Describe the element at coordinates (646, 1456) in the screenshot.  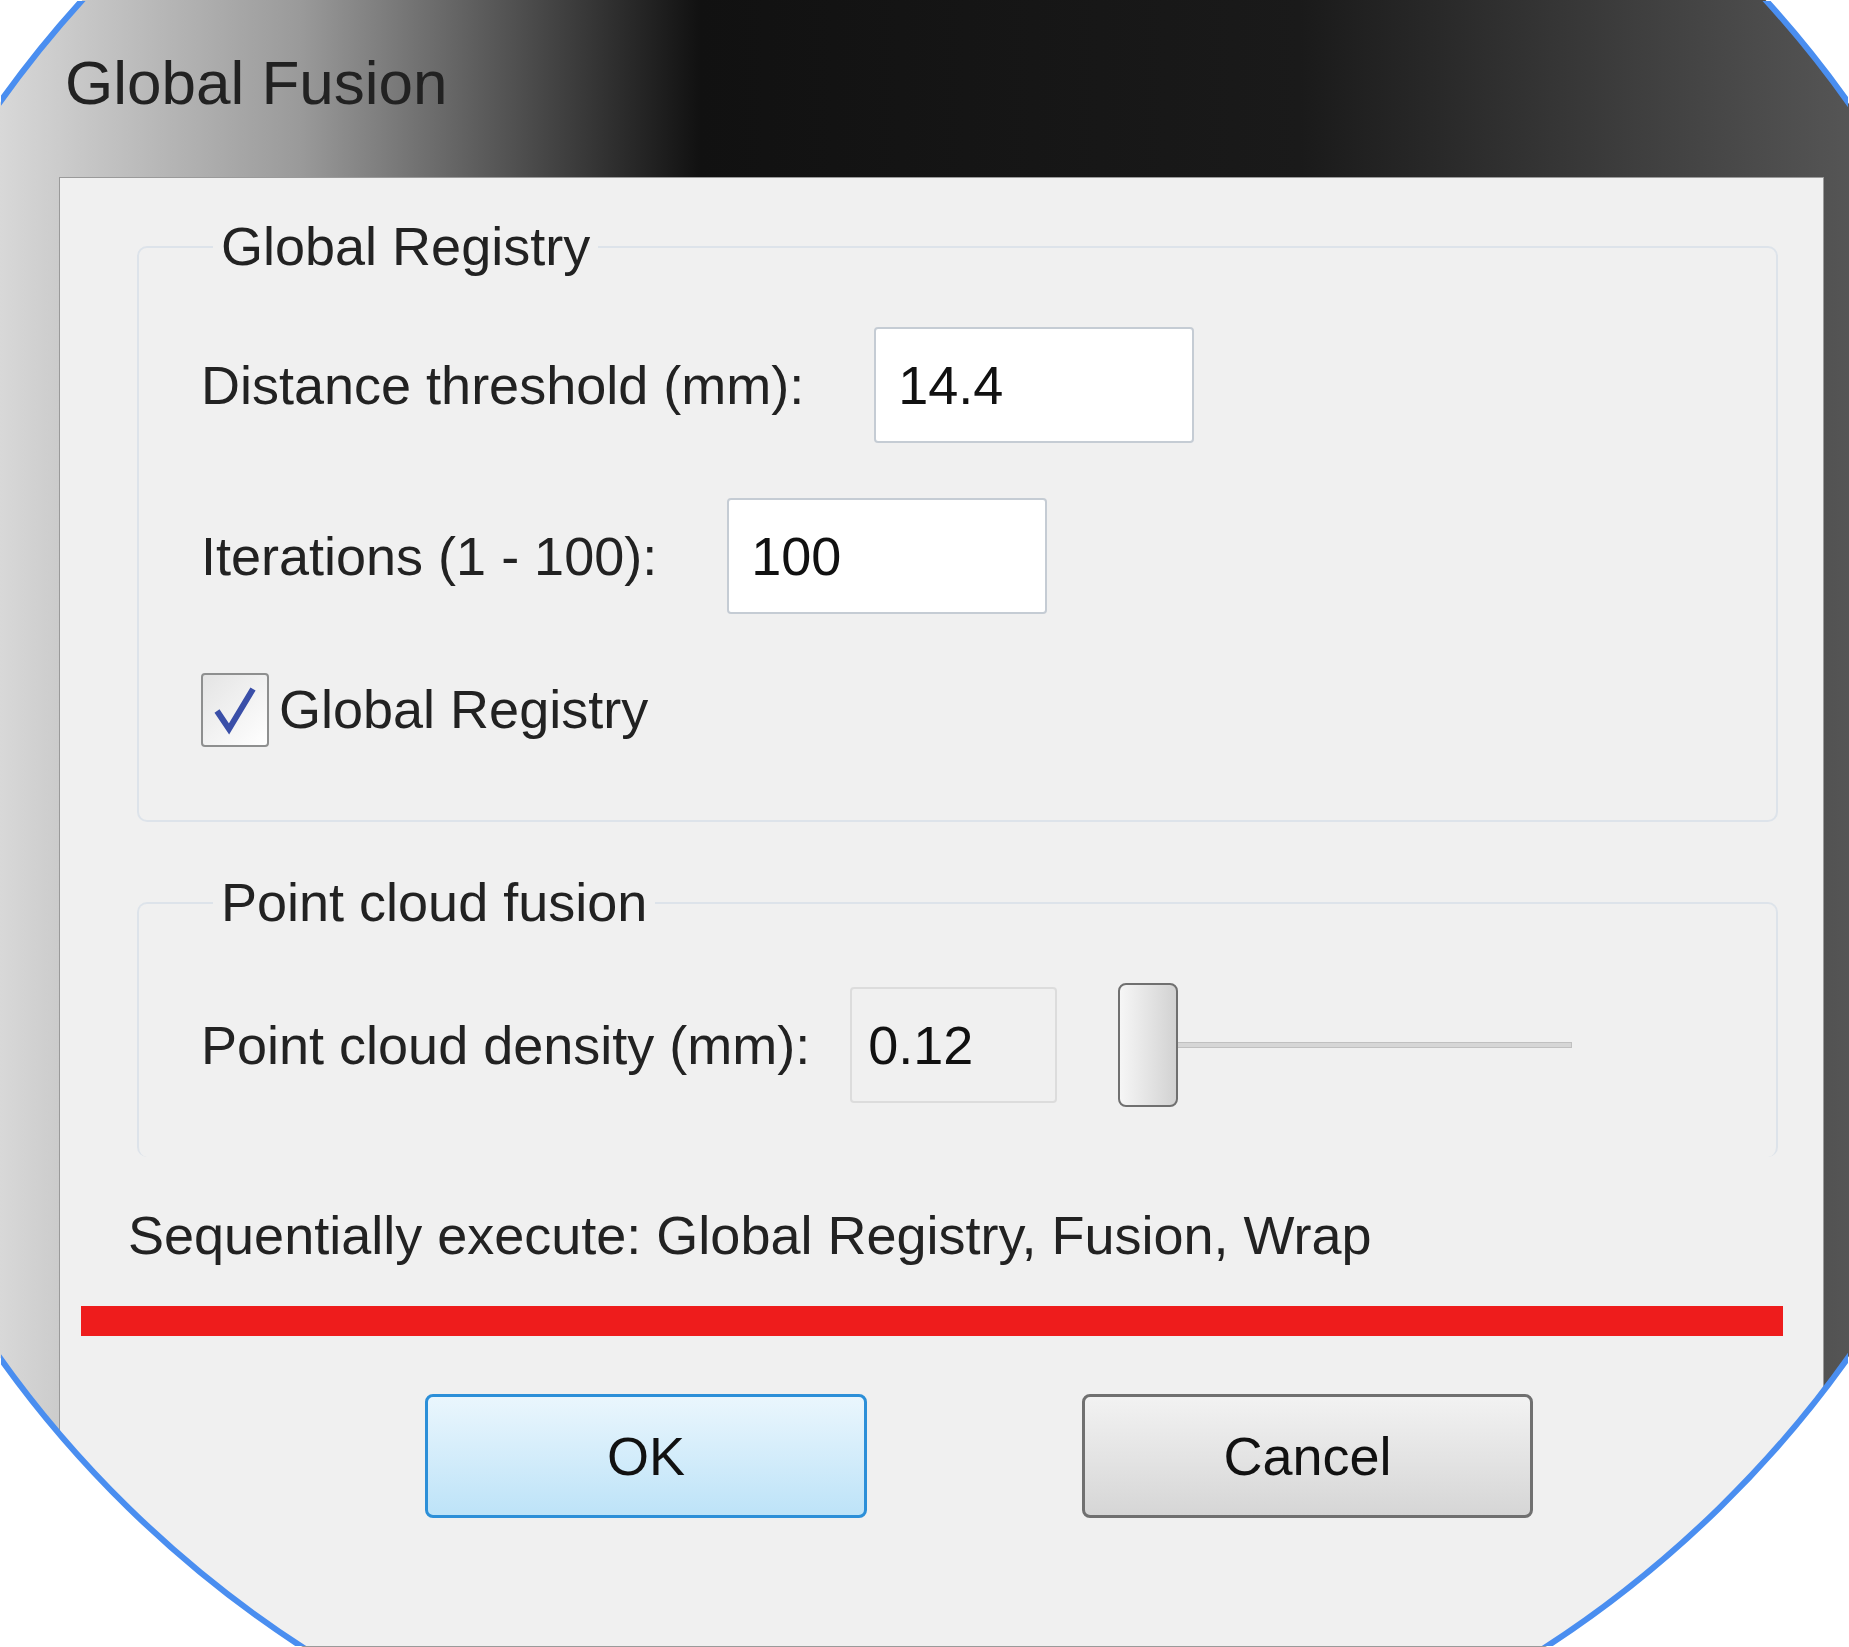
I see `dialog-button: OK` at that location.